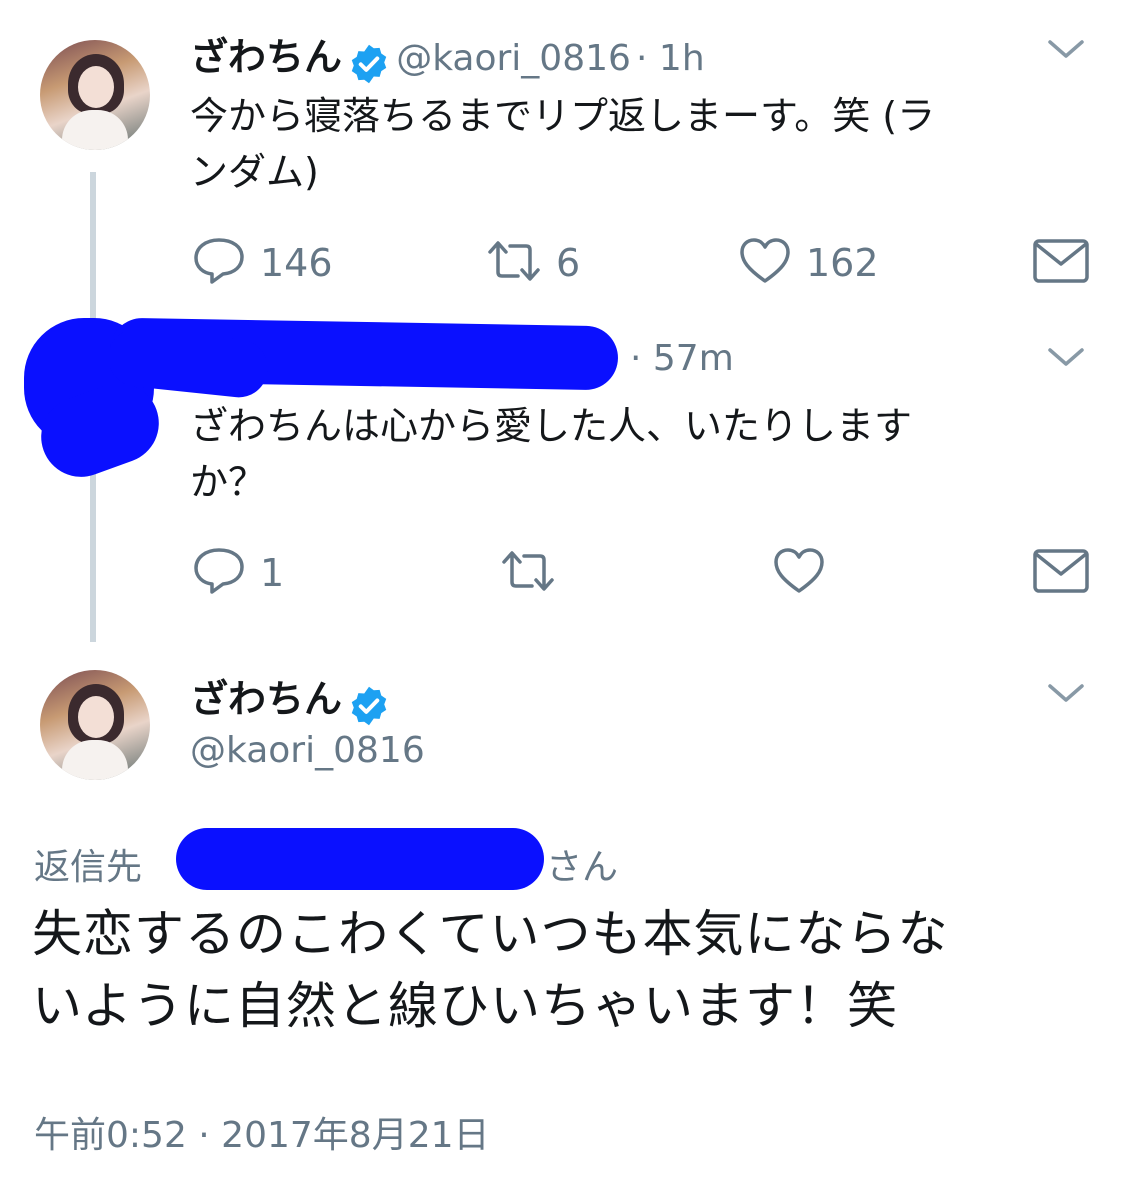  I want to click on tweet-text: 今から寝落ちるまでリプ返しまーす。笑 (ラ ンダム), so click(640, 144).